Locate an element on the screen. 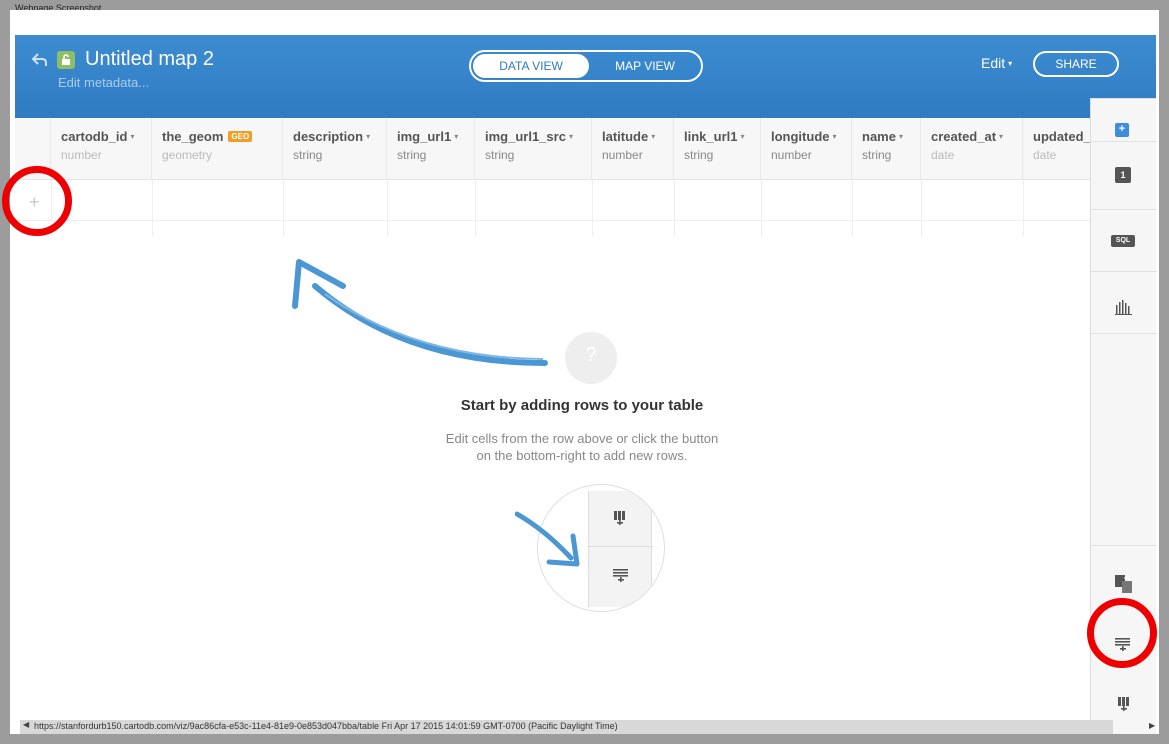  column-name-text: longitude is located at coordinates (800, 136).